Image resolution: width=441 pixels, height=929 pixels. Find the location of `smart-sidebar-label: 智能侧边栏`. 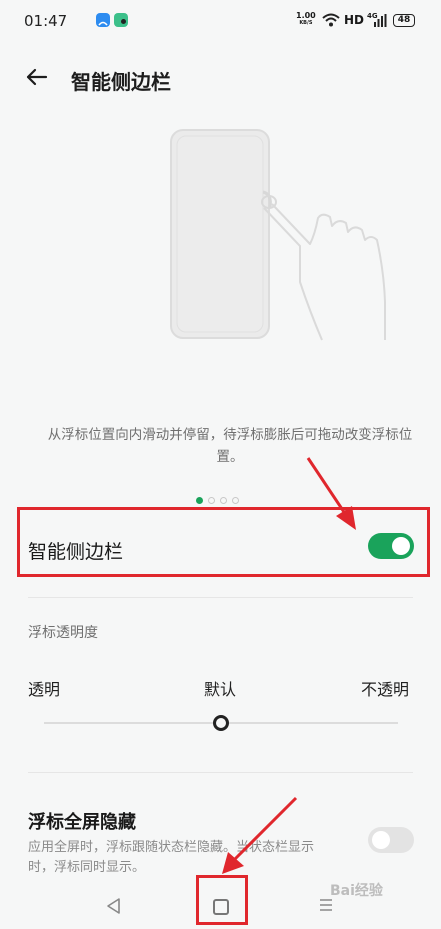

smart-sidebar-label: 智能侧边栏 is located at coordinates (76, 552).